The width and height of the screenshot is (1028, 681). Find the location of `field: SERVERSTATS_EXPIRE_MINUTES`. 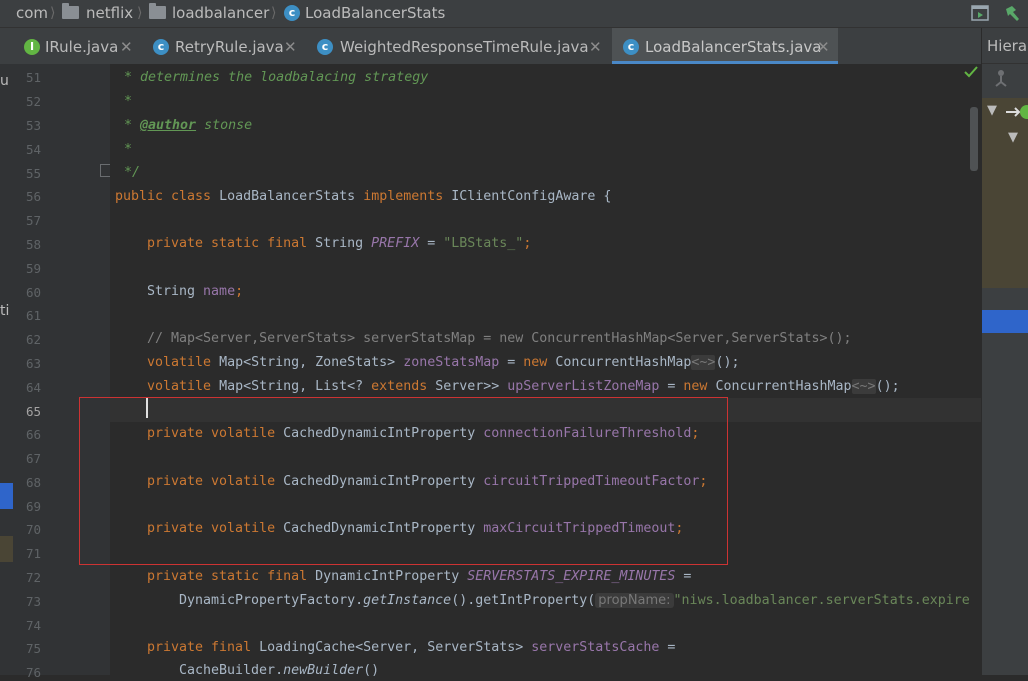

field: SERVERSTATS_EXPIRE_MINUTES is located at coordinates (571, 576).